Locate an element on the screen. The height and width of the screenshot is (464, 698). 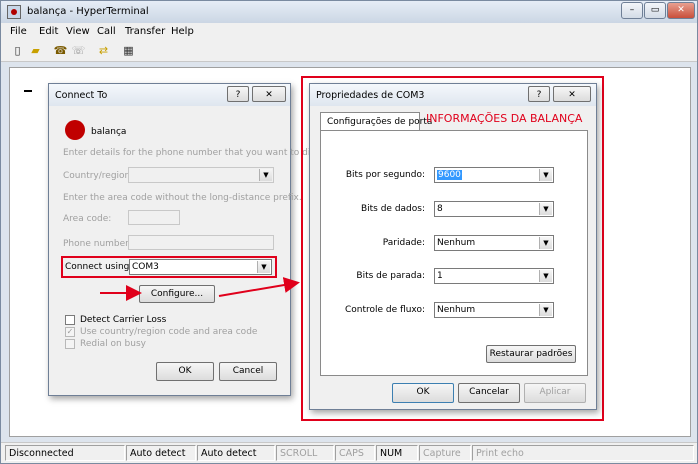
flow-control-combo: Nenhum ▼ is located at coordinates (494, 310).